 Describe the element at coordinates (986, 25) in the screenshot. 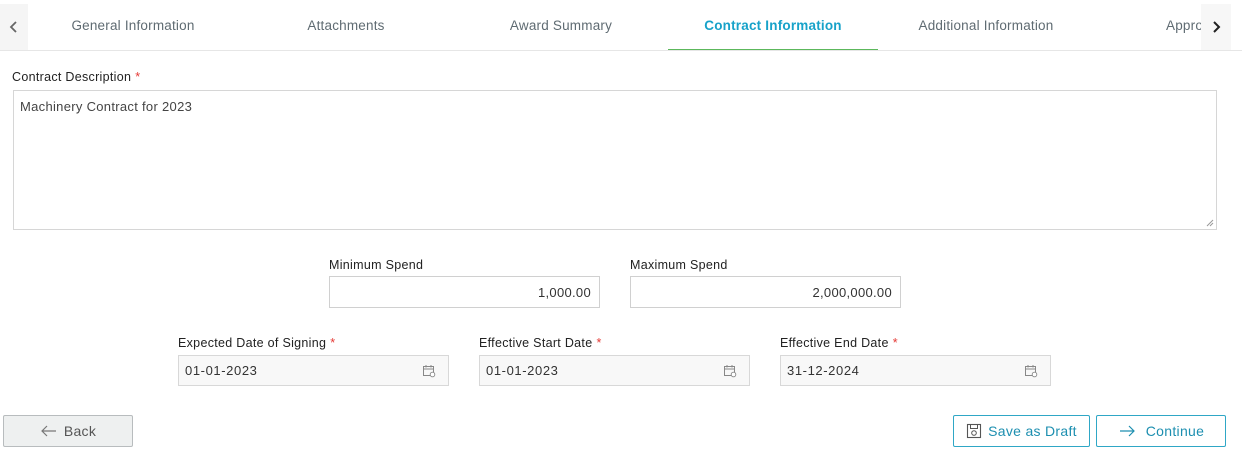

I see `tab-additional-information: Additional Information` at that location.